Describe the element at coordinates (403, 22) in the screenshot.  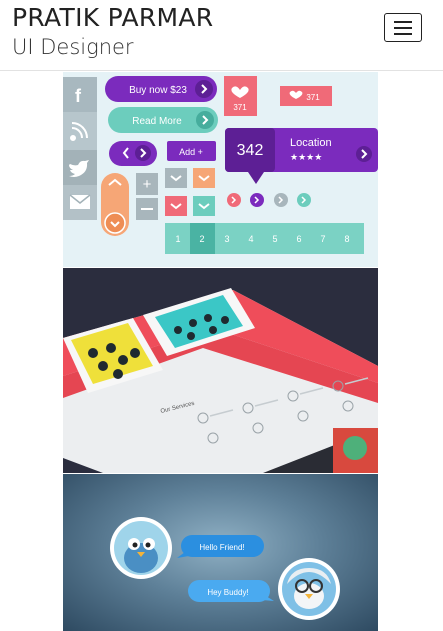
I see `hamburger-icon` at that location.